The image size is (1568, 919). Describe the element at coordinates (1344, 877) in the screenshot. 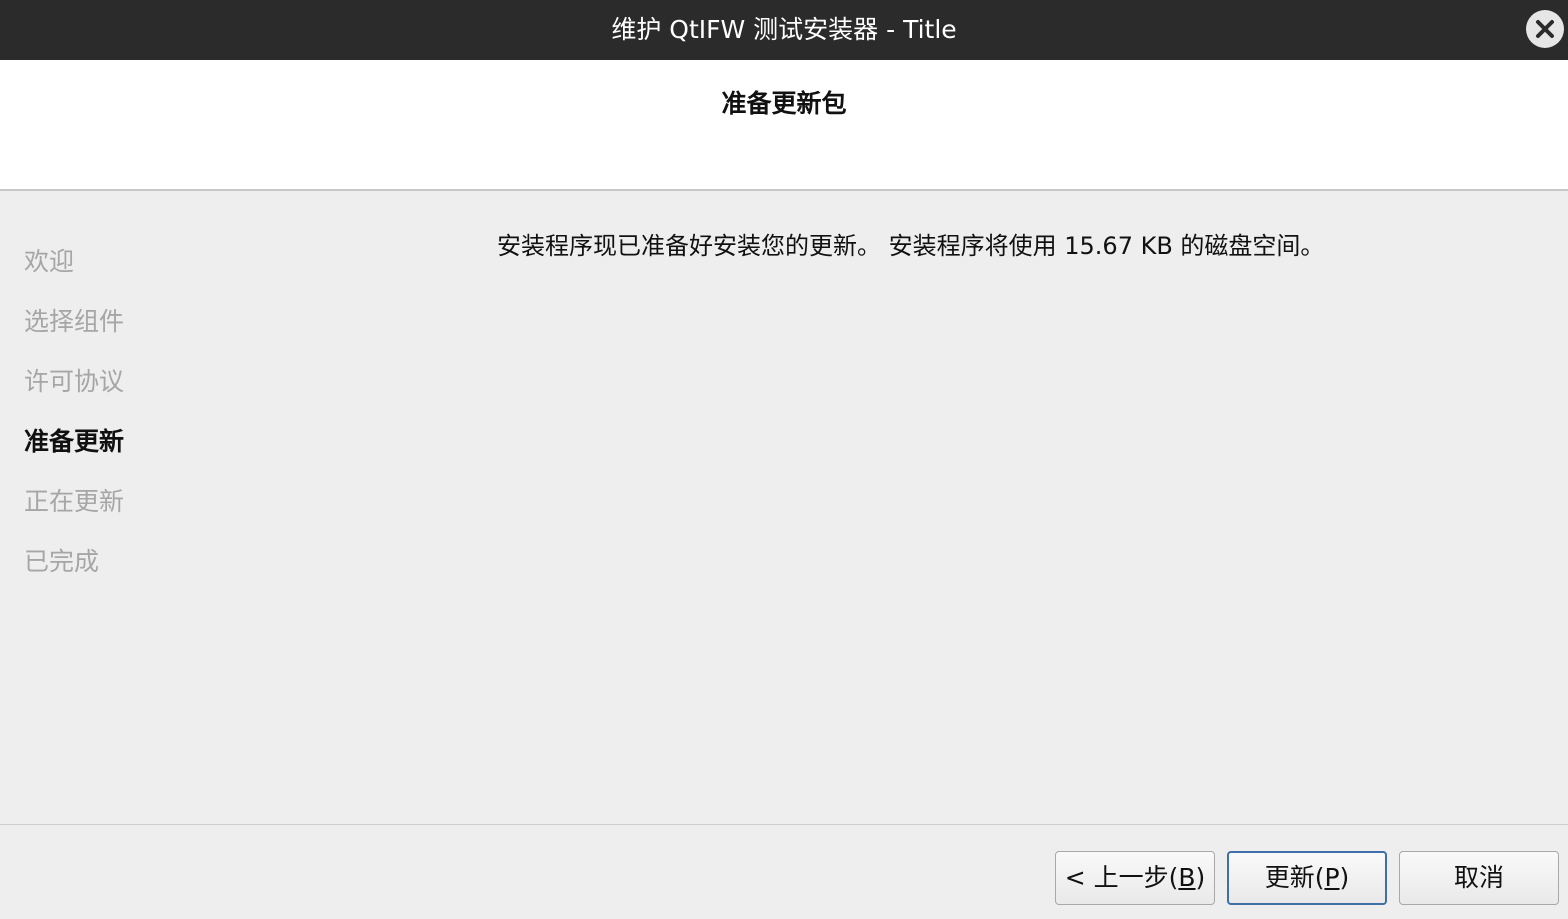

I see `update-button-label-suffix: )` at that location.